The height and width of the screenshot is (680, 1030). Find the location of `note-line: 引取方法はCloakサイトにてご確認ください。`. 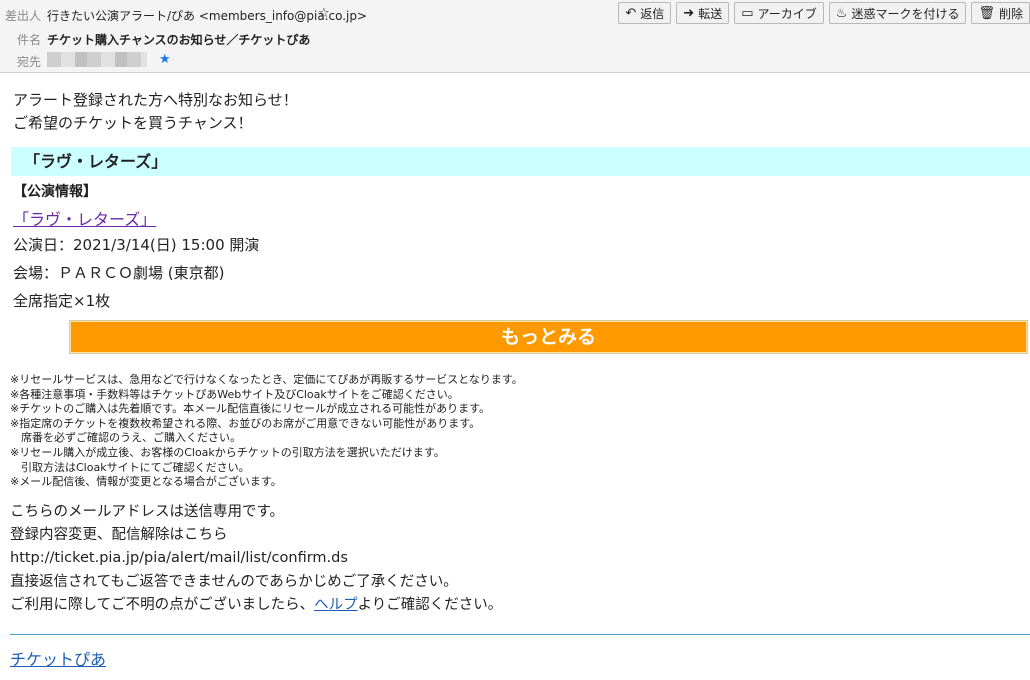

note-line: 引取方法はCloakサイトにてご確認ください。 is located at coordinates (130, 467).